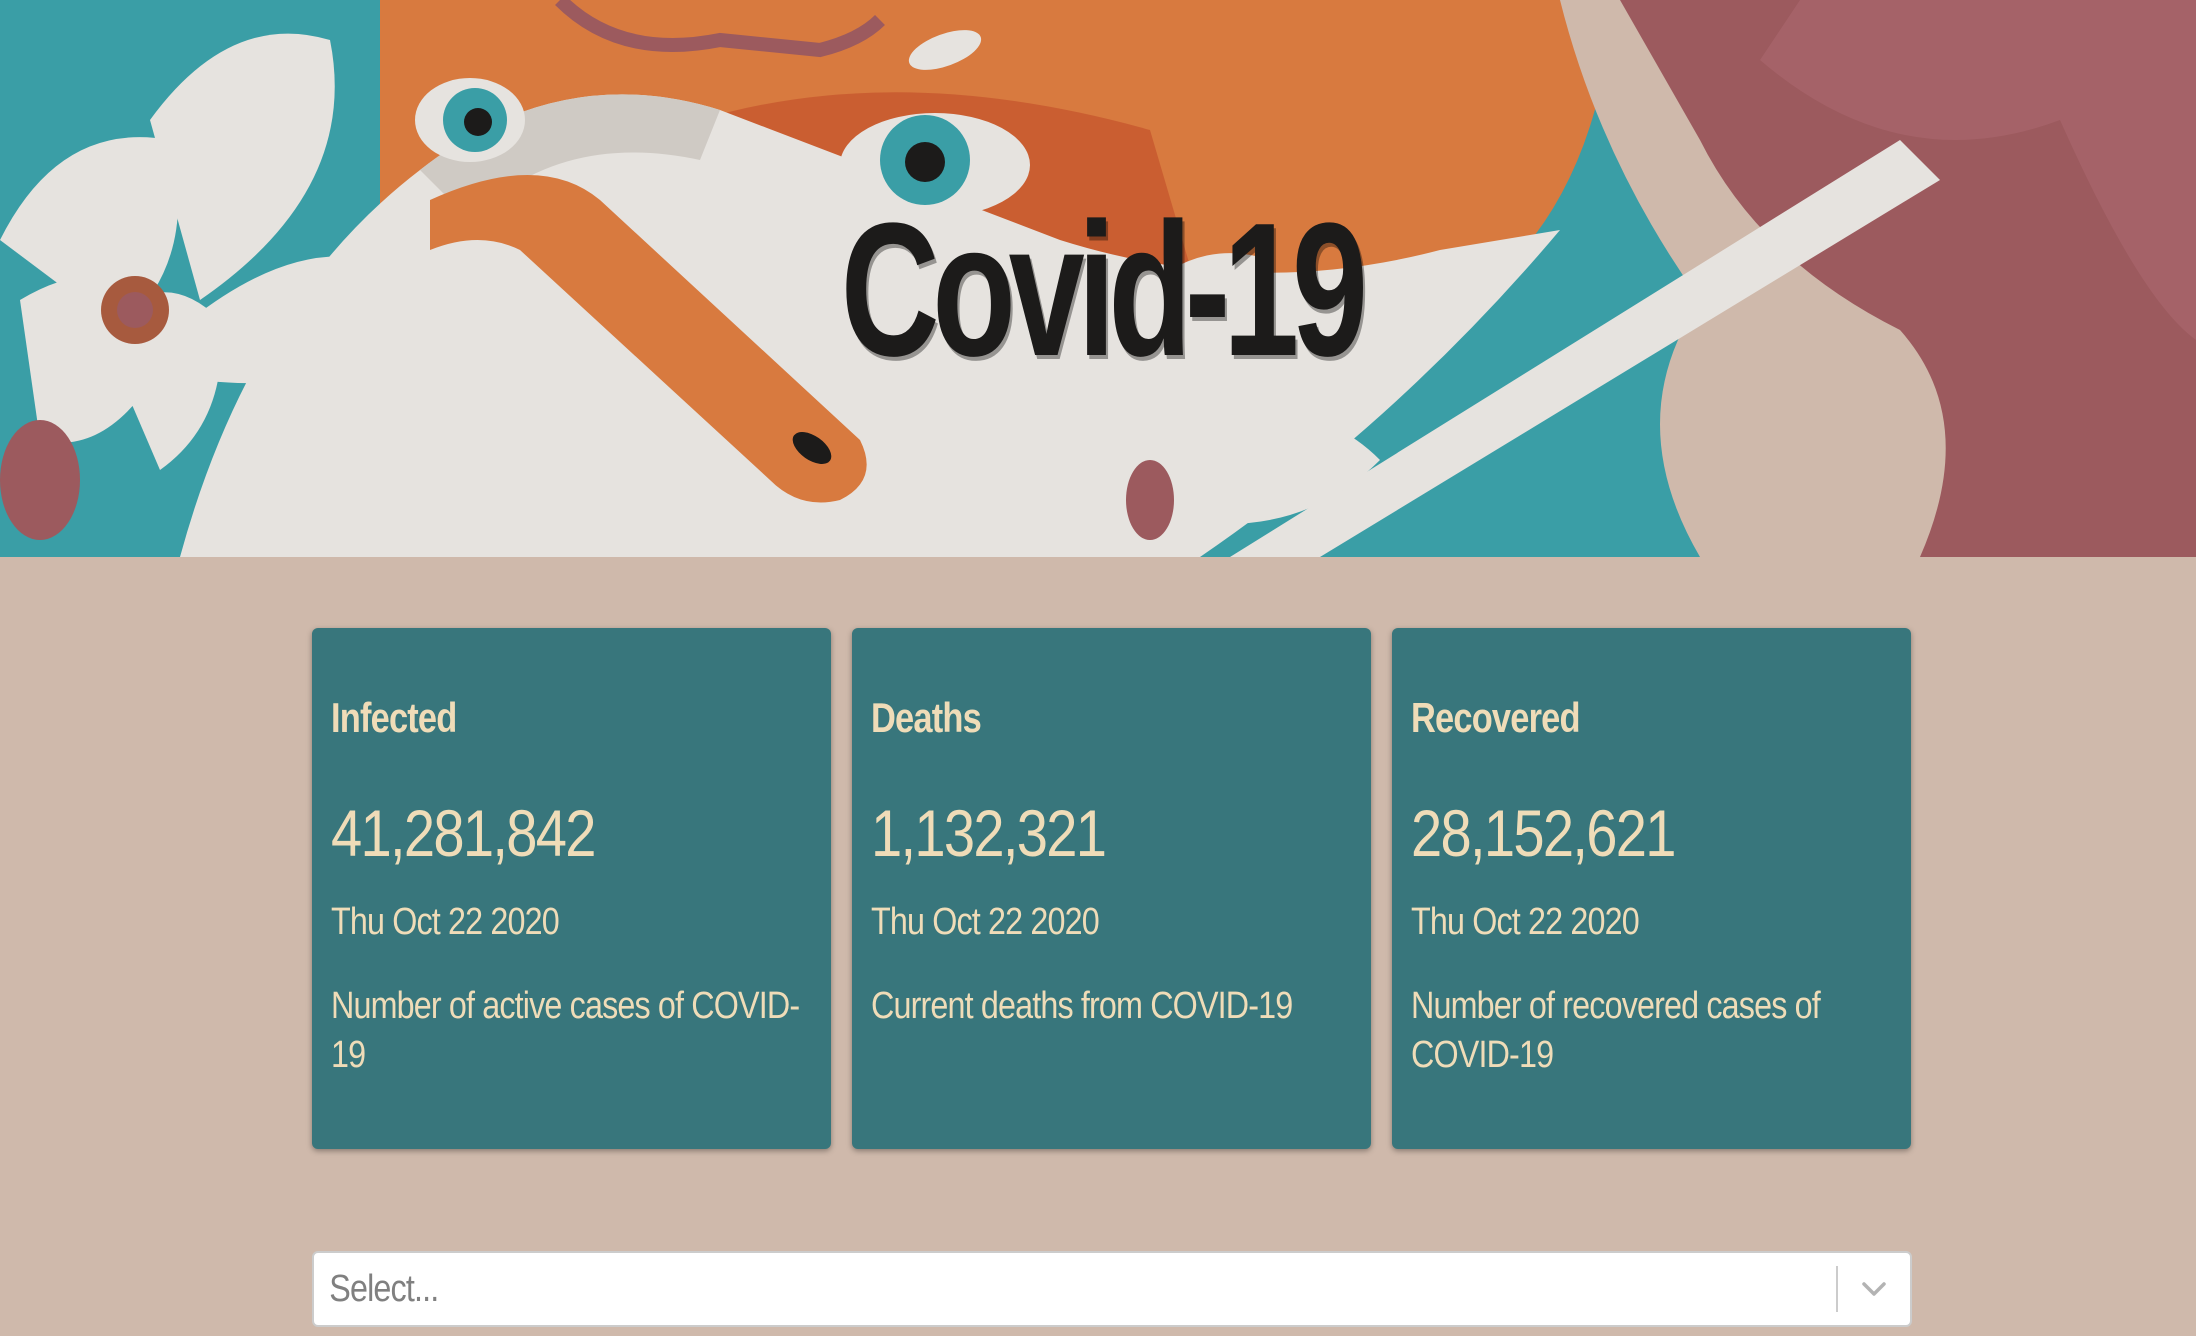 The image size is (2196, 1336). What do you see at coordinates (1616, 1030) in the screenshot?
I see `card-description: Number of recovered cases of COVID-19` at bounding box center [1616, 1030].